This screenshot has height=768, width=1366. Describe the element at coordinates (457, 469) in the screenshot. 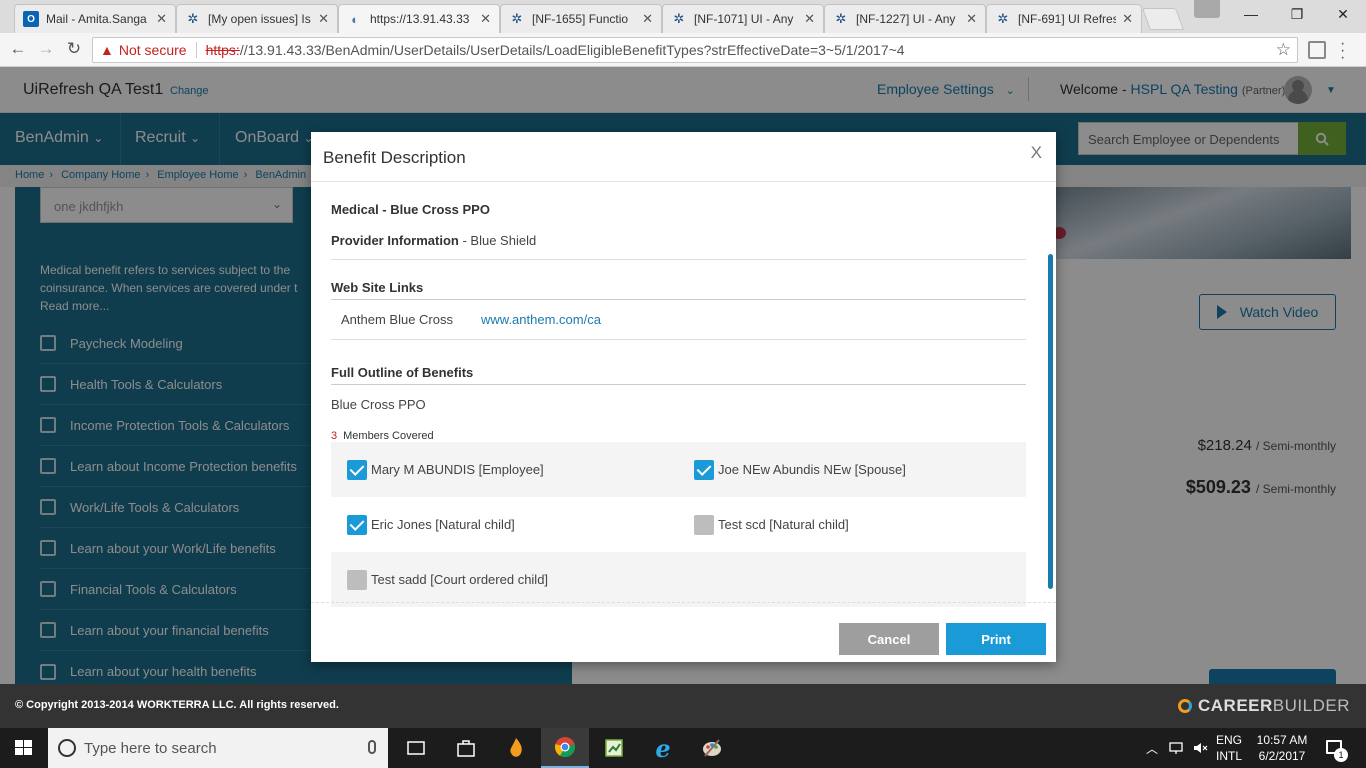

I see `member-label: Mary M ABUNDIS [Employee]` at that location.